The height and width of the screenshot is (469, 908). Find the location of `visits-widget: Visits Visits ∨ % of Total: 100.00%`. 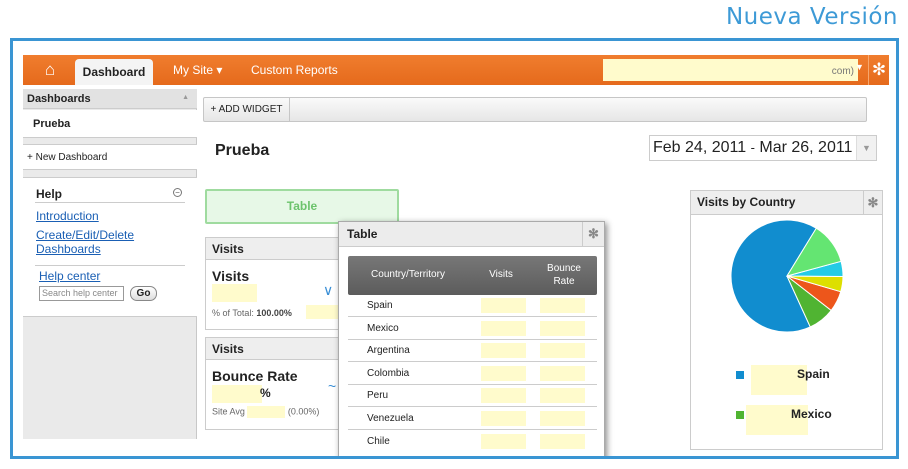

visits-widget: Visits Visits ∨ % of Total: 100.00% is located at coordinates (280, 283).